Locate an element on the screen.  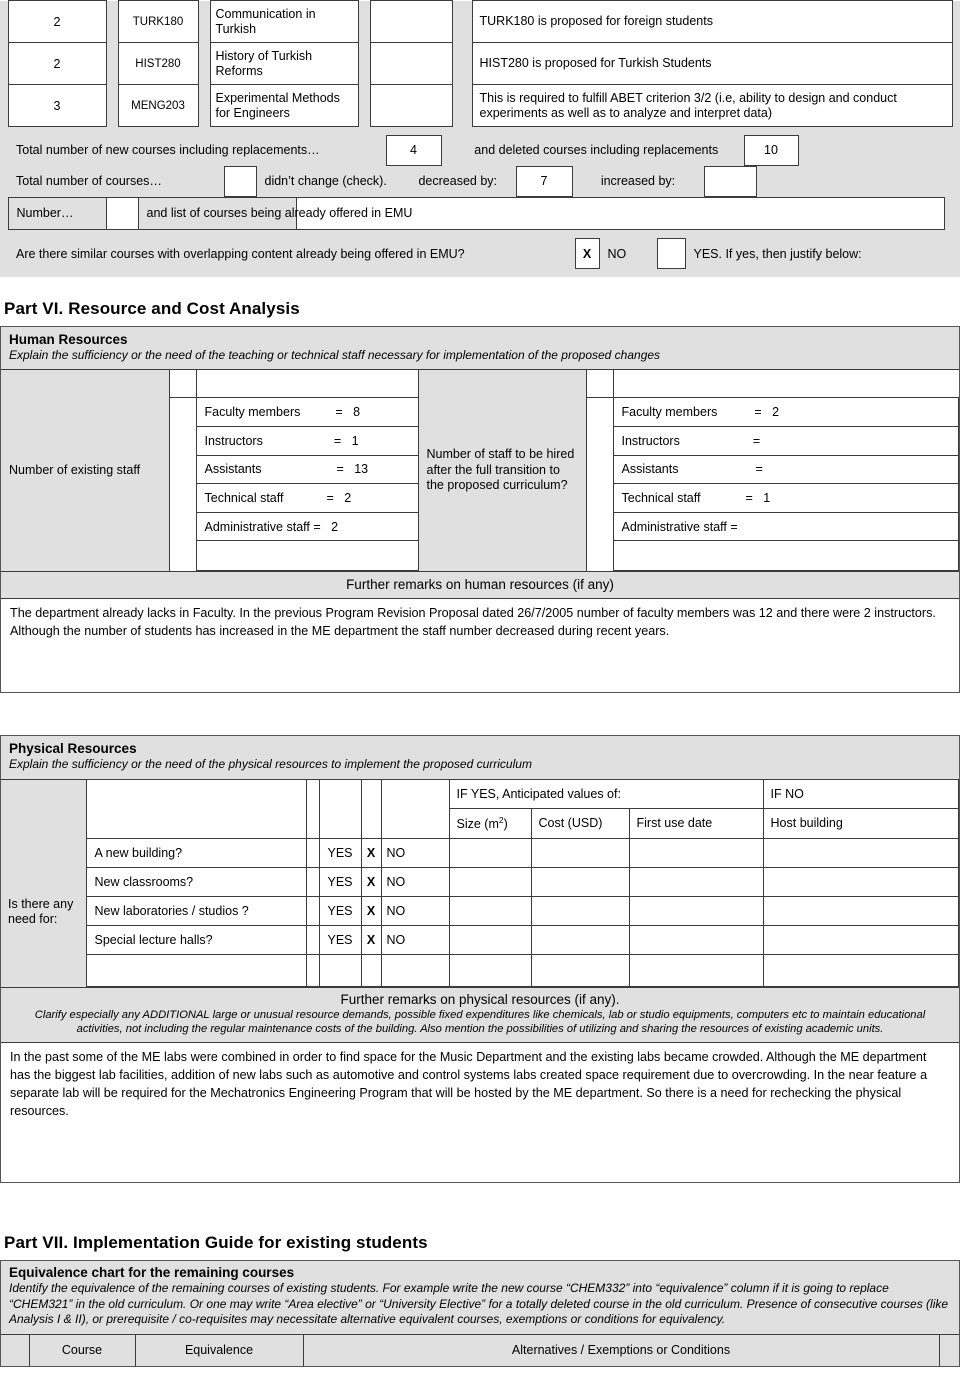
existing-assistants: Assistants = 13 is located at coordinates (307, 469).